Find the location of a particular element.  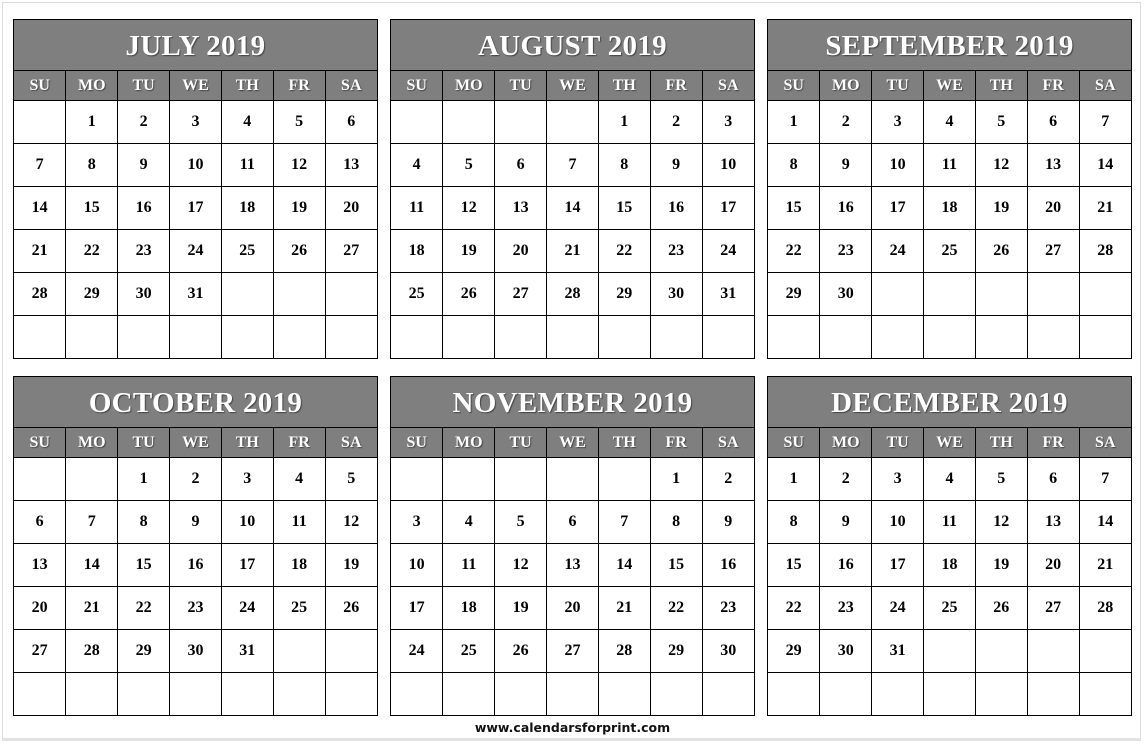

day-cell: 20 is located at coordinates (521, 251).